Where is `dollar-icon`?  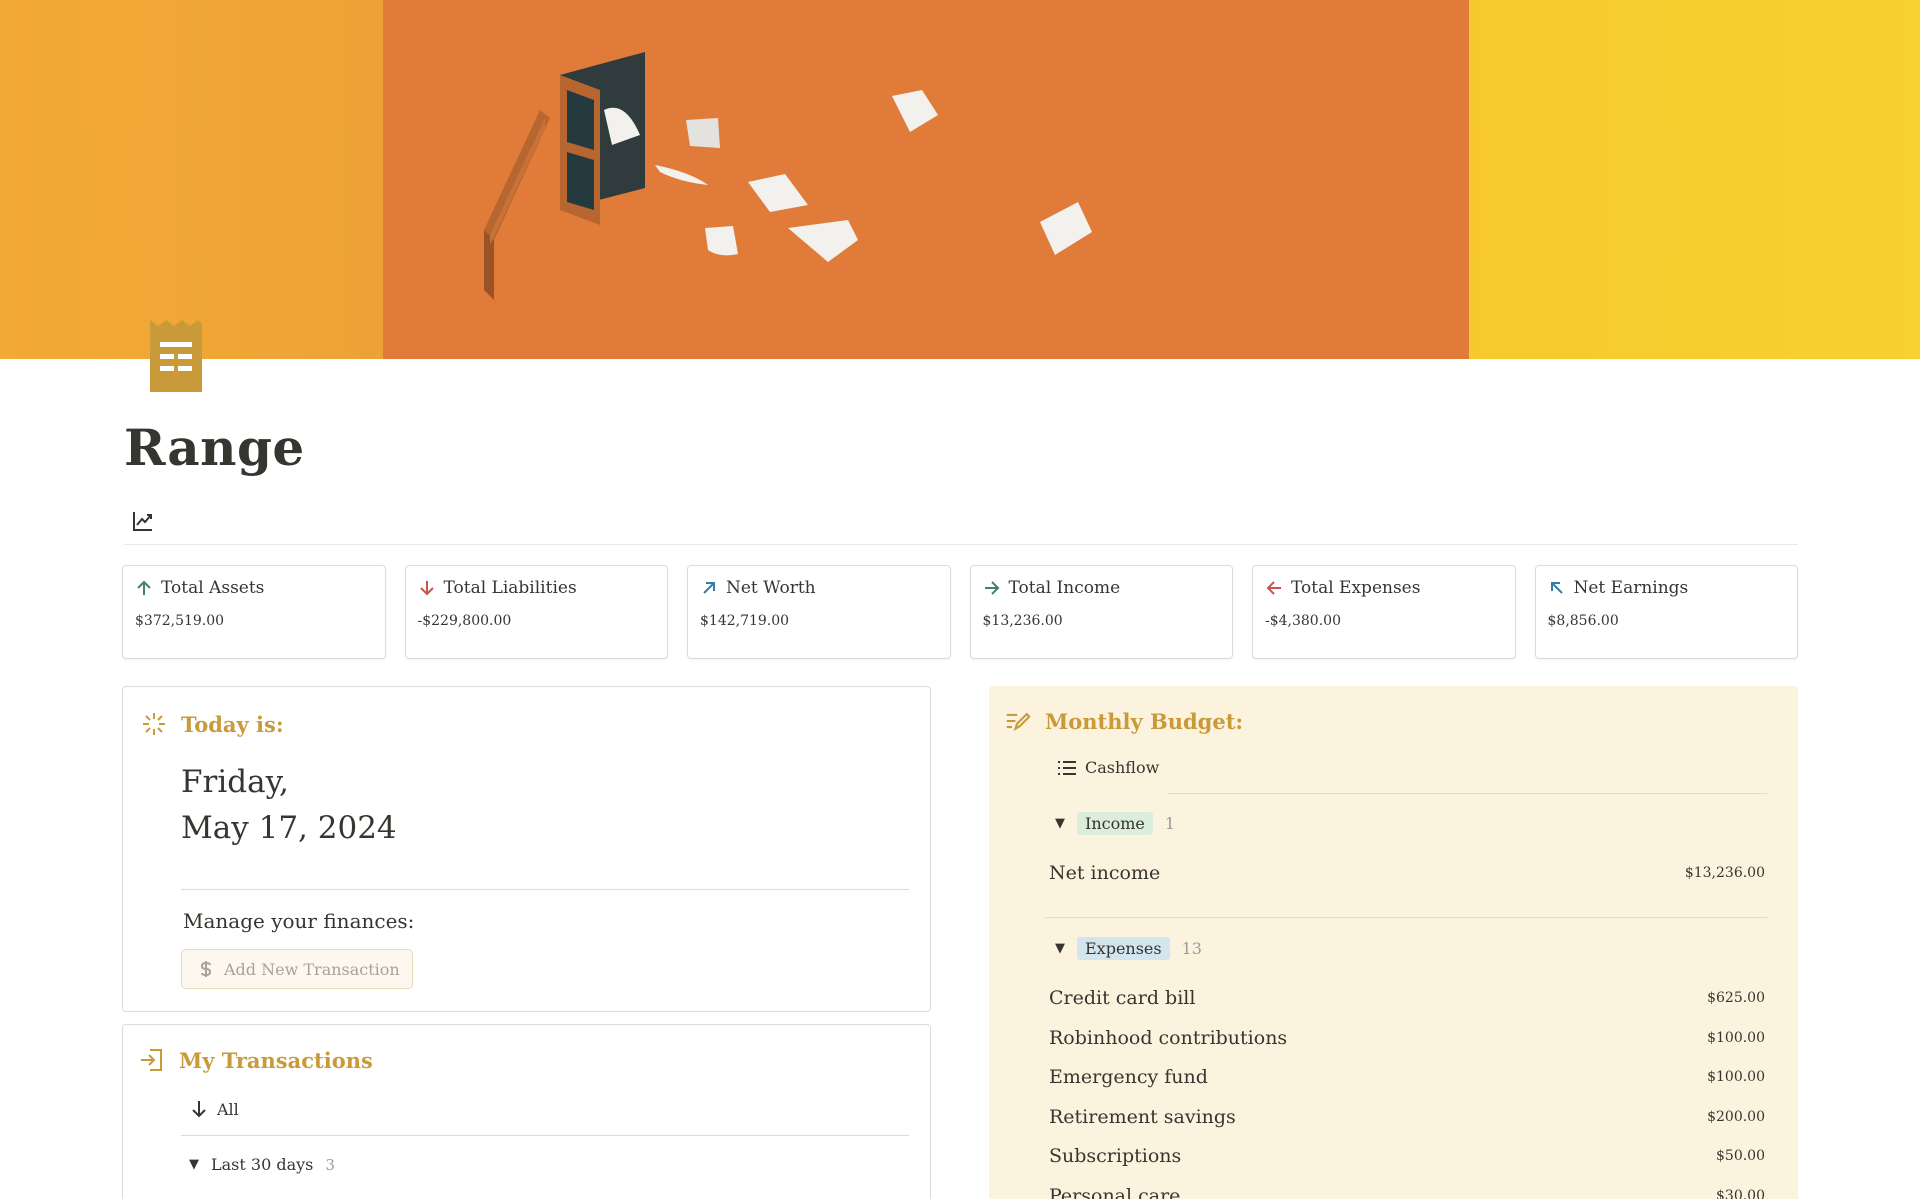
dollar-icon is located at coordinates (206, 969).